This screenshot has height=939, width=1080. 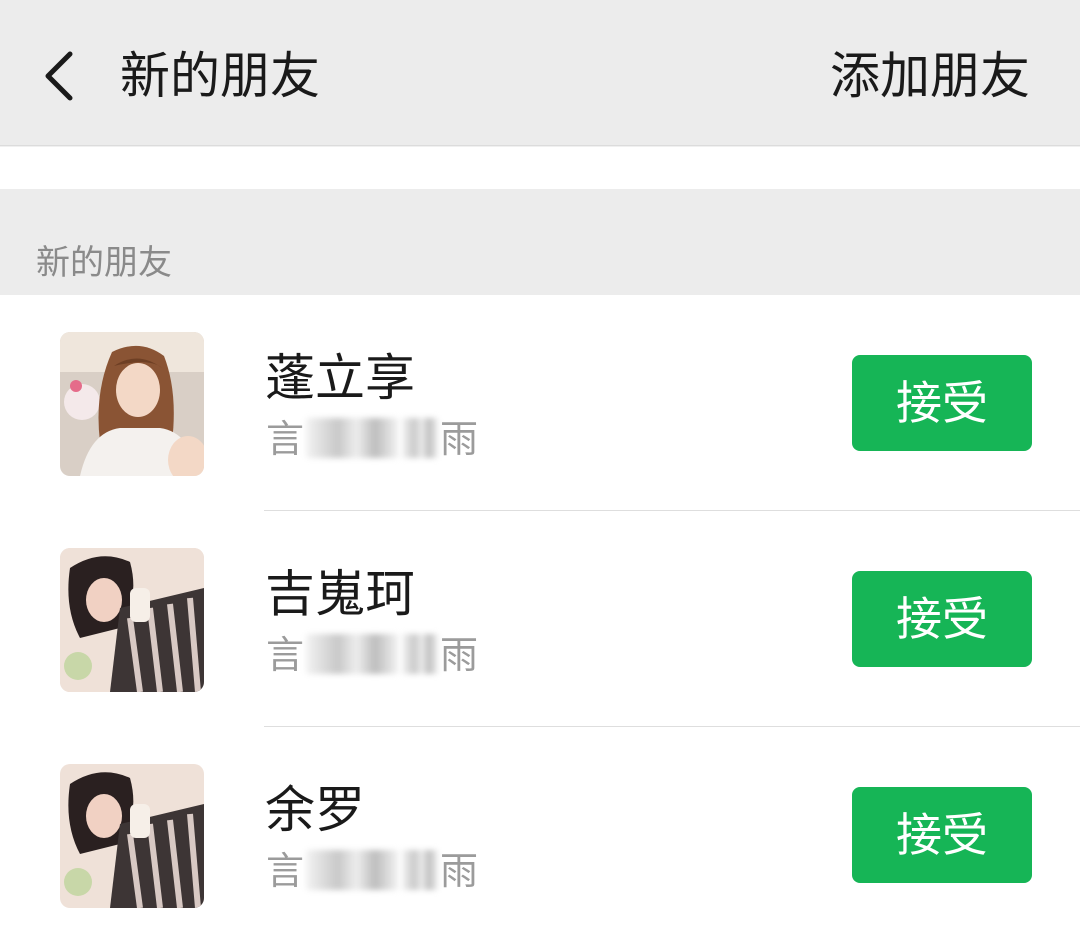 What do you see at coordinates (930, 76) in the screenshot?
I see `add-friend-button: 添加朋友` at bounding box center [930, 76].